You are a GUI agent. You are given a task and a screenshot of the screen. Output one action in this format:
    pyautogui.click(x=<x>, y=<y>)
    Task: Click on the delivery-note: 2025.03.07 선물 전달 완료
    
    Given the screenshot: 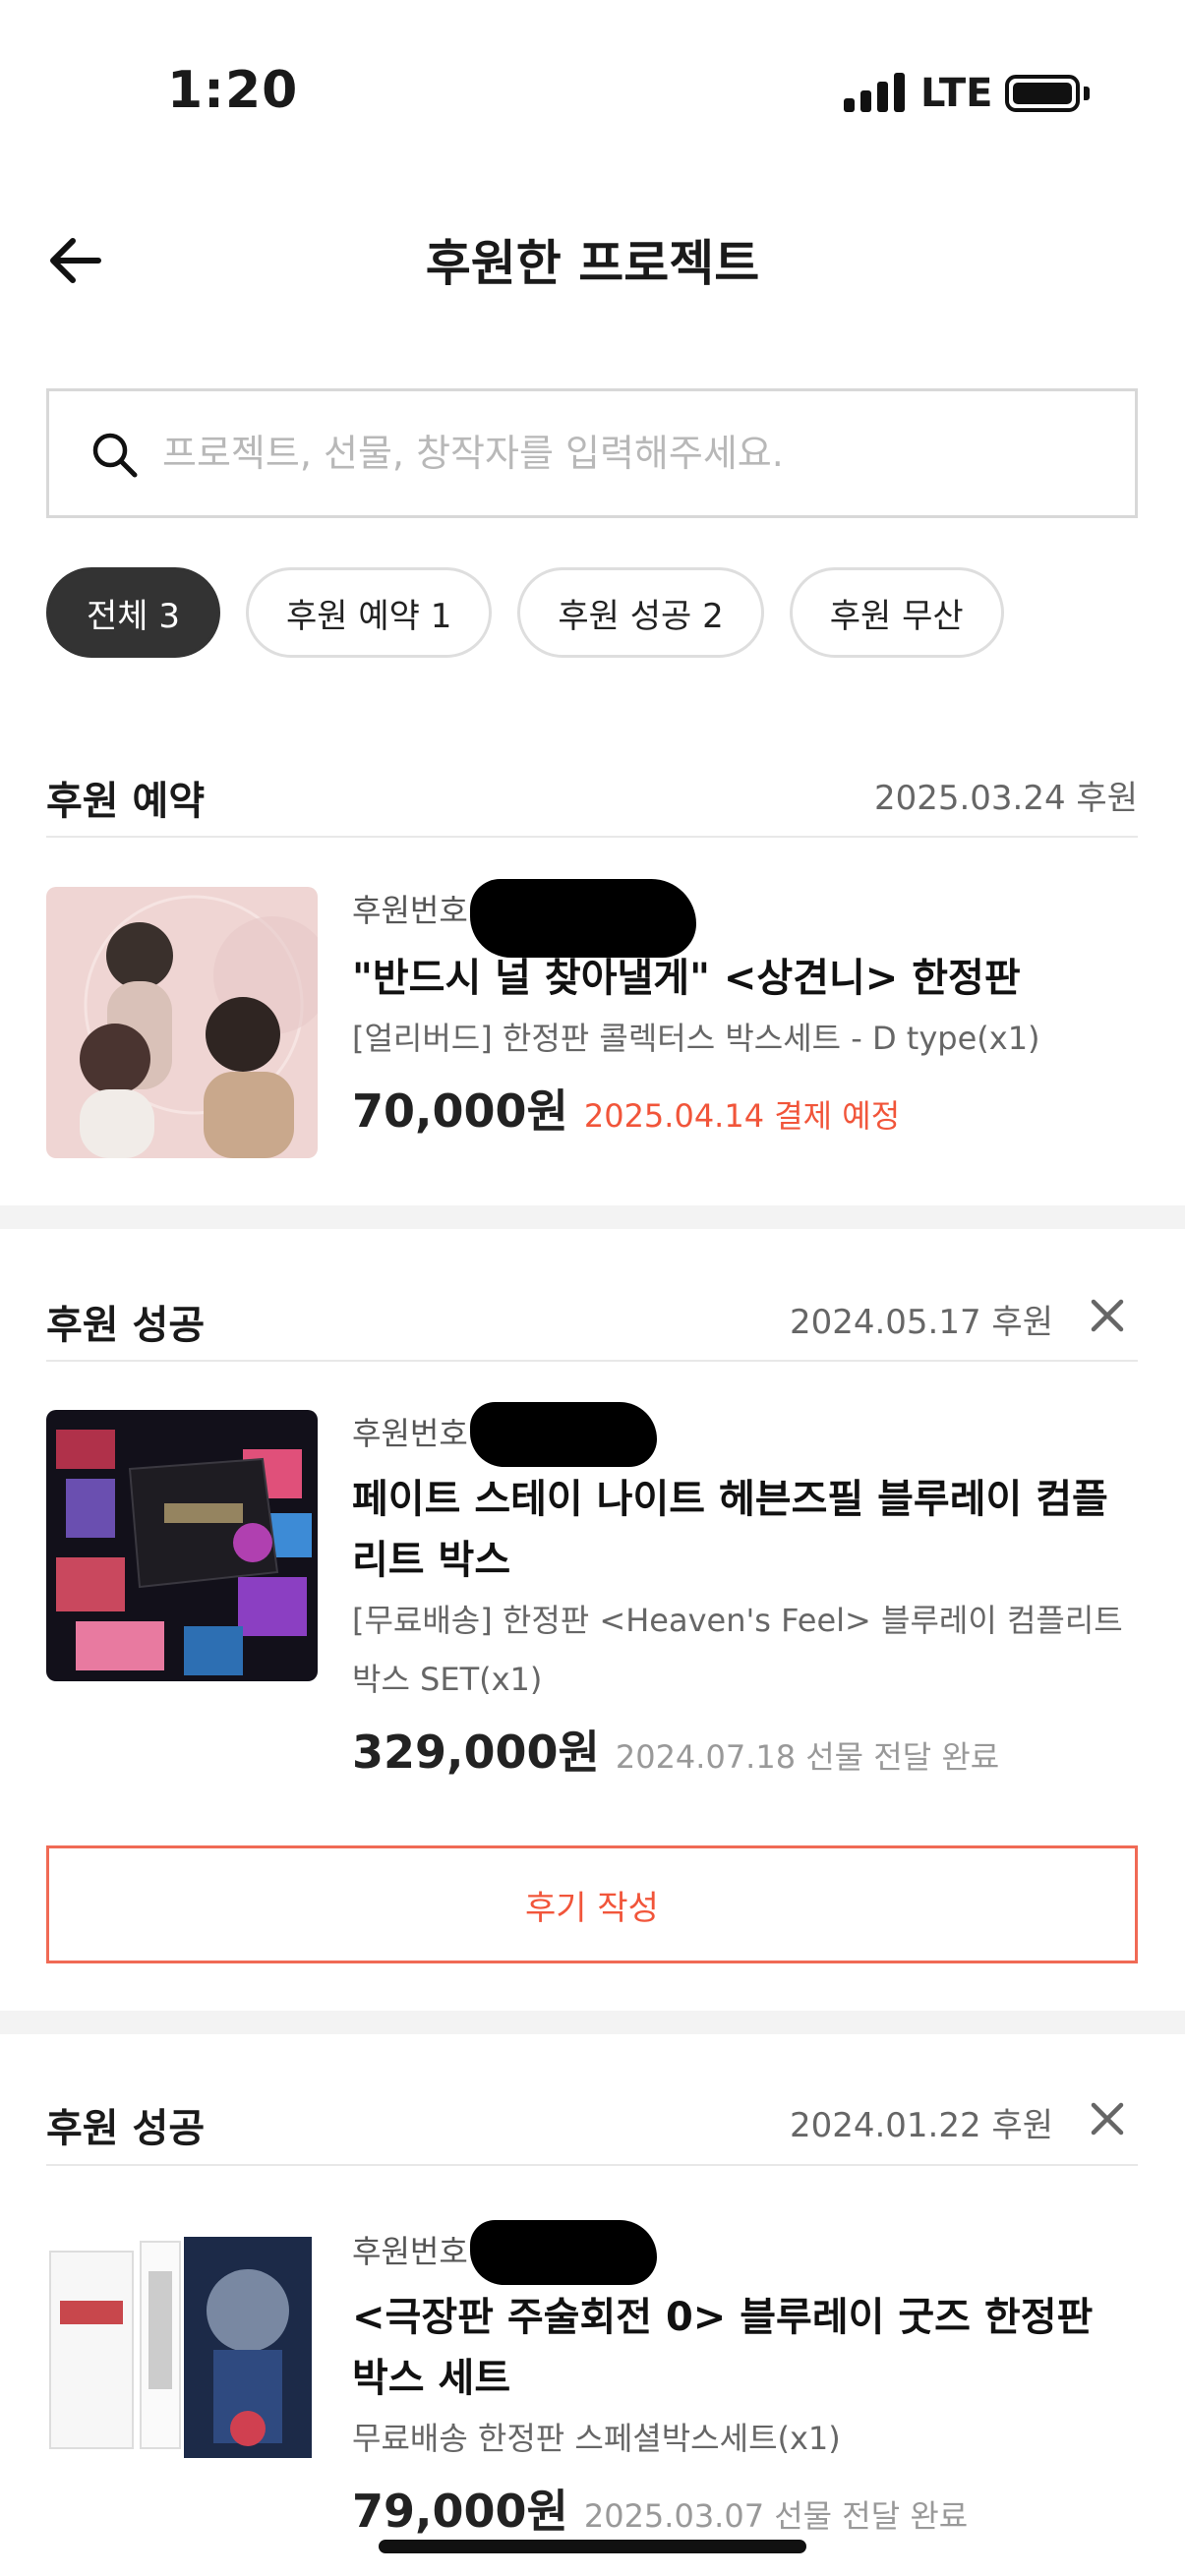 What is the action you would take?
    pyautogui.click(x=776, y=2516)
    